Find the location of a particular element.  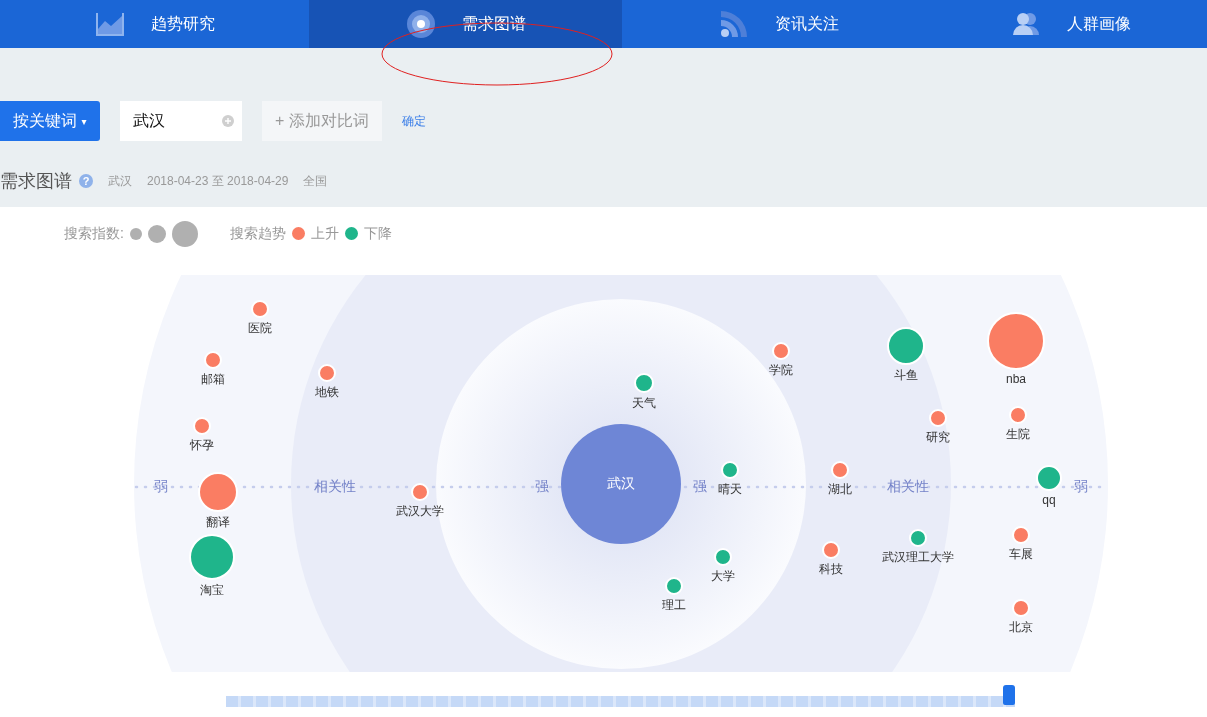

region-text: 全国 is located at coordinates (315, 181).